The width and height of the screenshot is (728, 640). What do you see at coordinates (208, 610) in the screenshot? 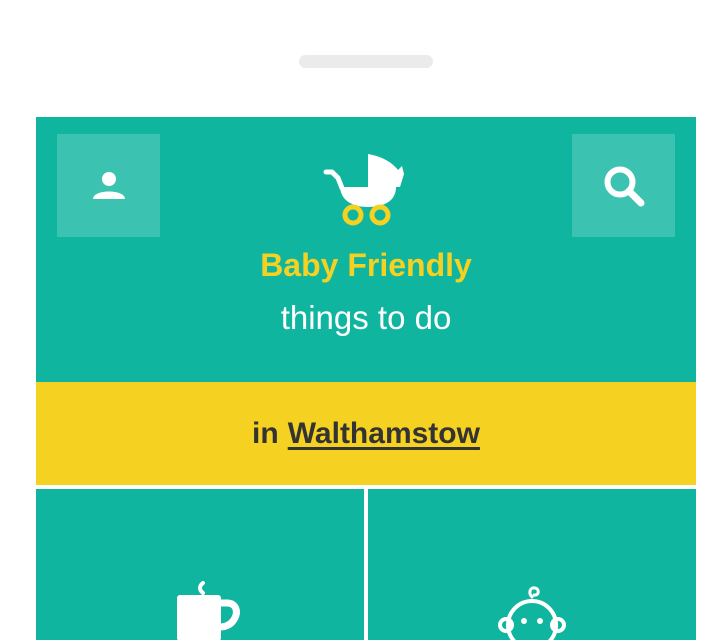
I see `coffee-cup-icon` at bounding box center [208, 610].